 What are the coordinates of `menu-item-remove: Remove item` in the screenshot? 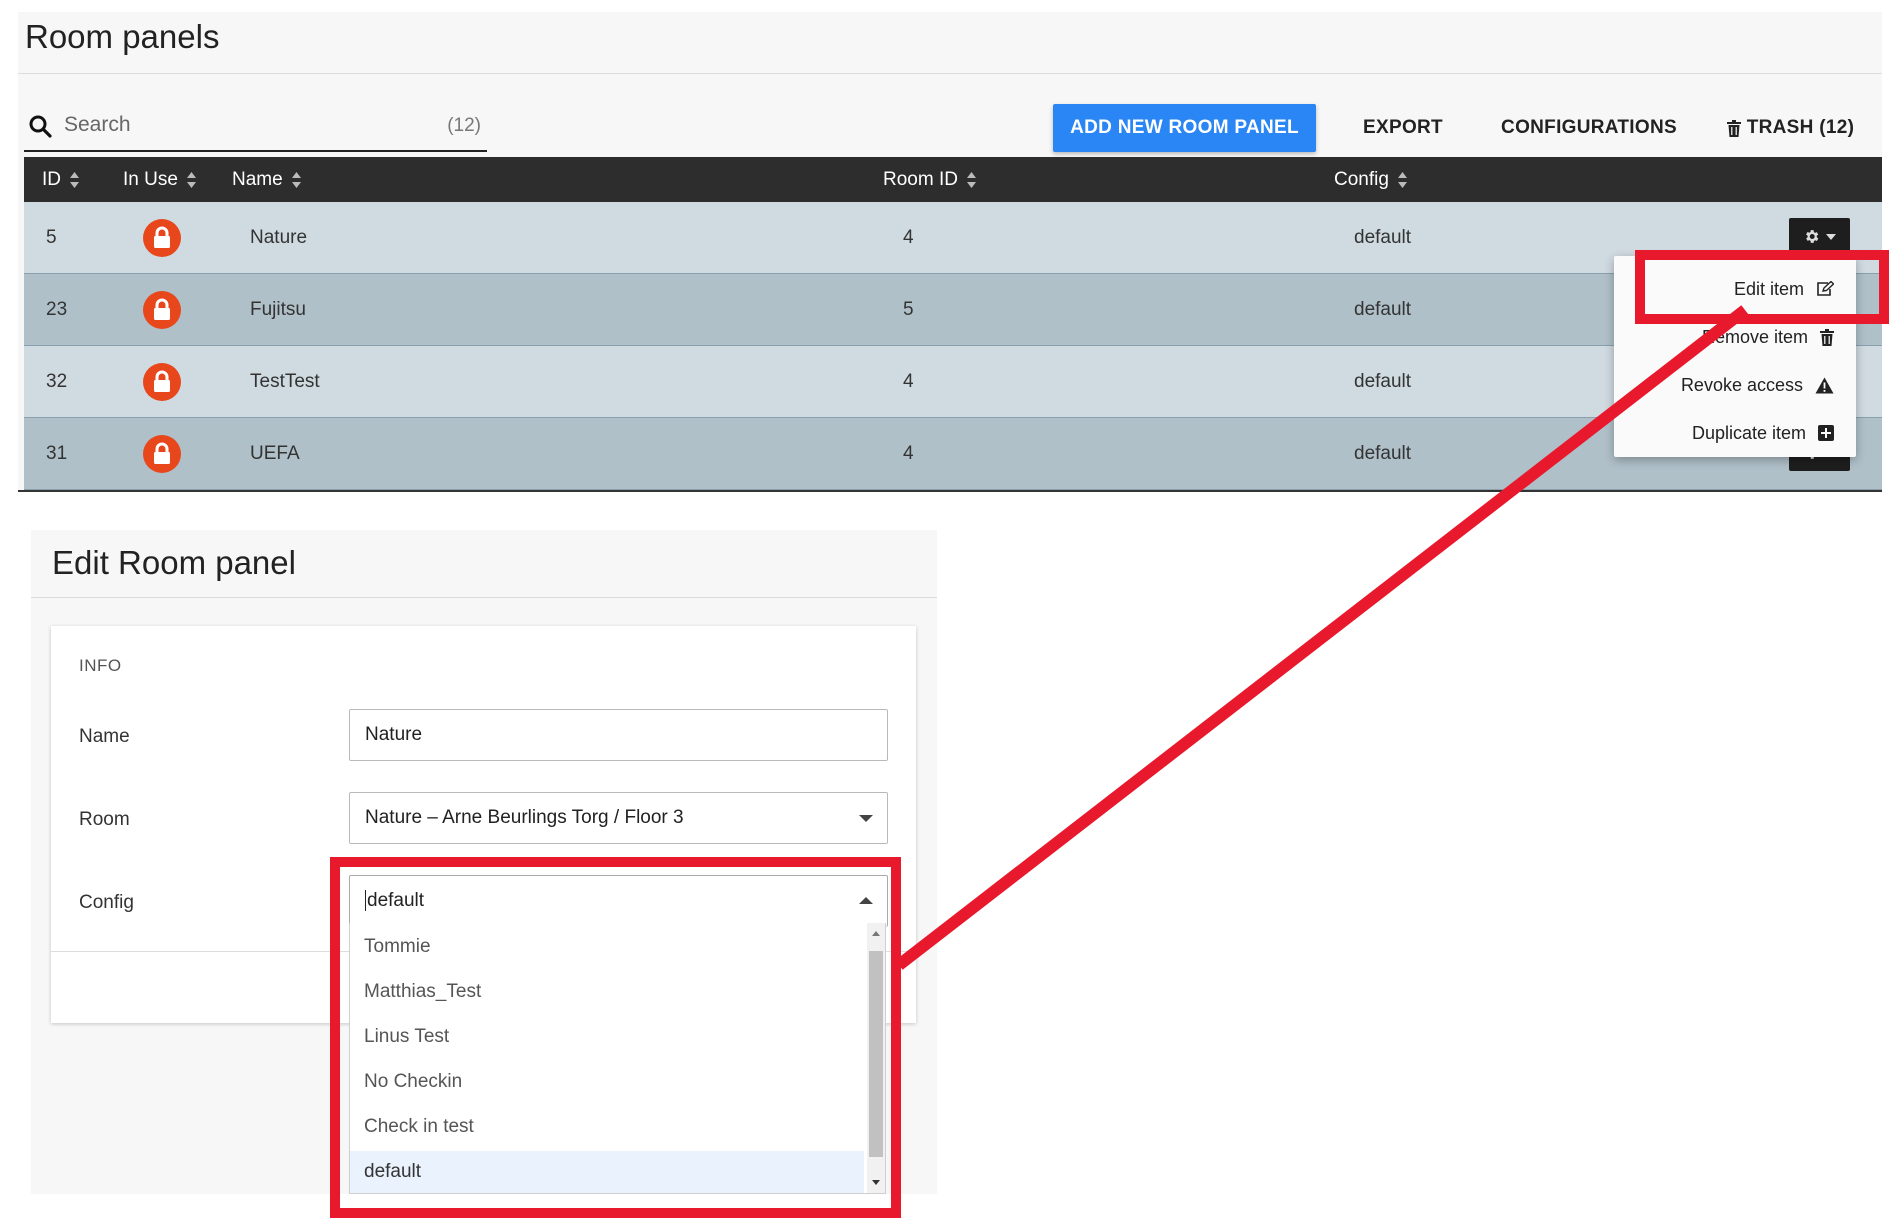 It's located at (1768, 337).